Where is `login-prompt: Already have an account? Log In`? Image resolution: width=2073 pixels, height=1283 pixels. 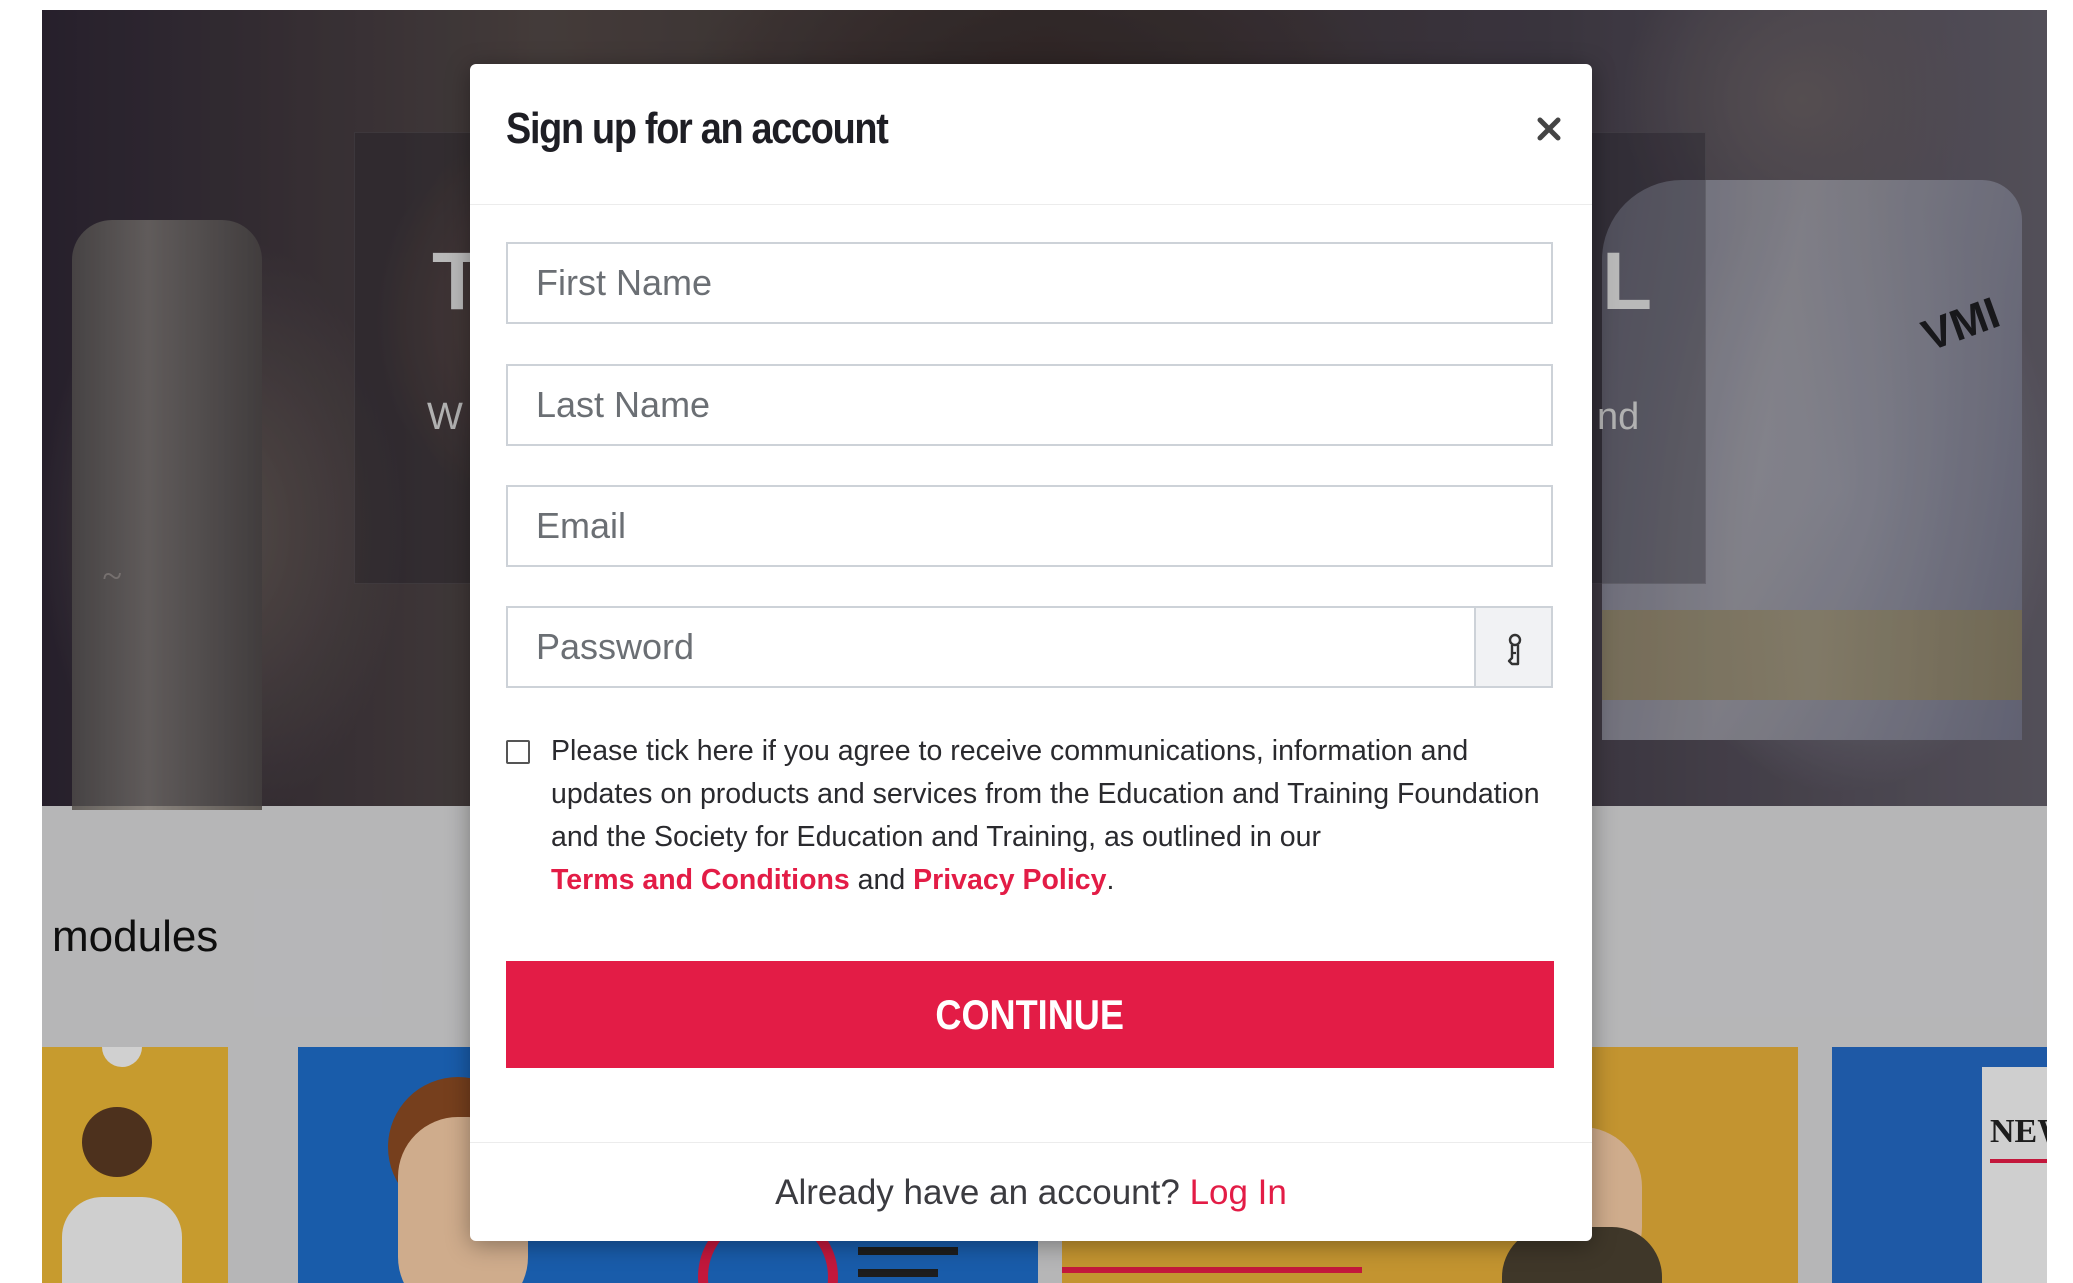 login-prompt: Already have an account? Log In is located at coordinates (1031, 1193).